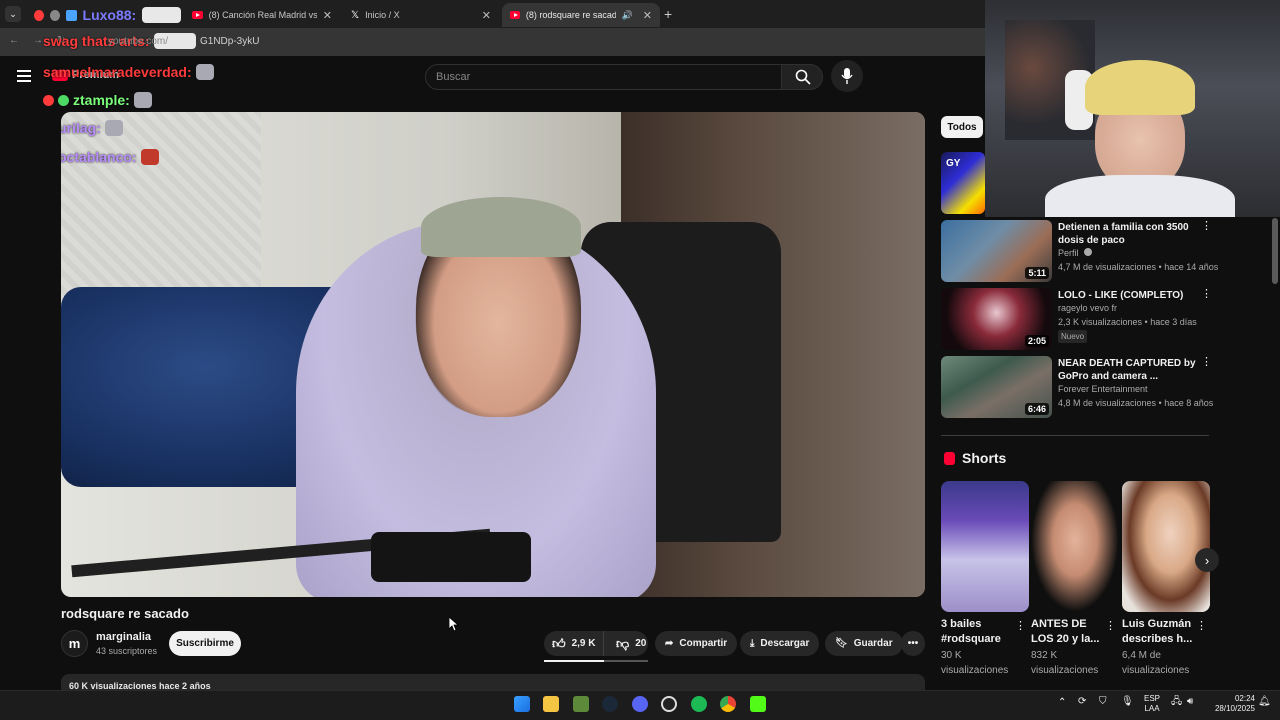  What do you see at coordinates (127, 651) in the screenshot?
I see `subscriber-count: 43 suscriptores` at bounding box center [127, 651].